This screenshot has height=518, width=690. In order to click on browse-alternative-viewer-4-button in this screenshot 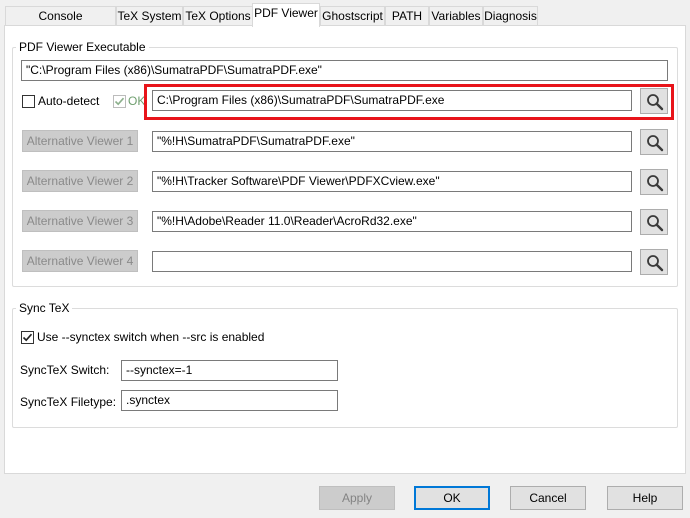, I will do `click(654, 262)`.